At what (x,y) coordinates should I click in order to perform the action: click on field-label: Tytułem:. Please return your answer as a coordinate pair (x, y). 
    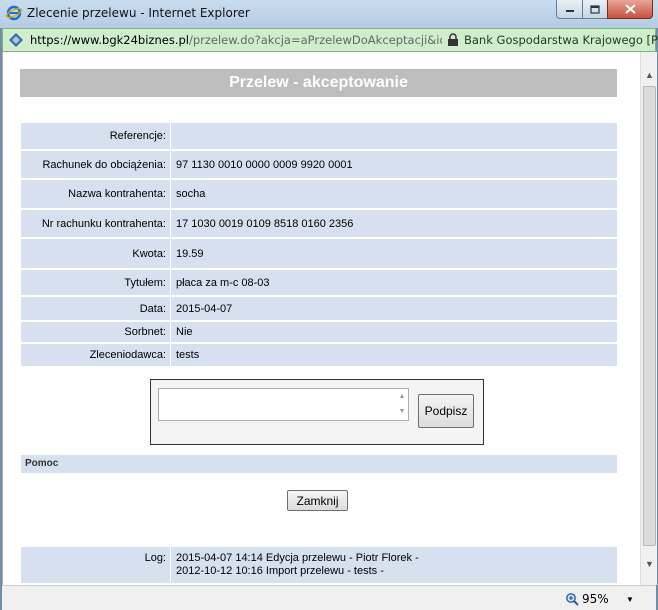
    Looking at the image, I should click on (96, 282).